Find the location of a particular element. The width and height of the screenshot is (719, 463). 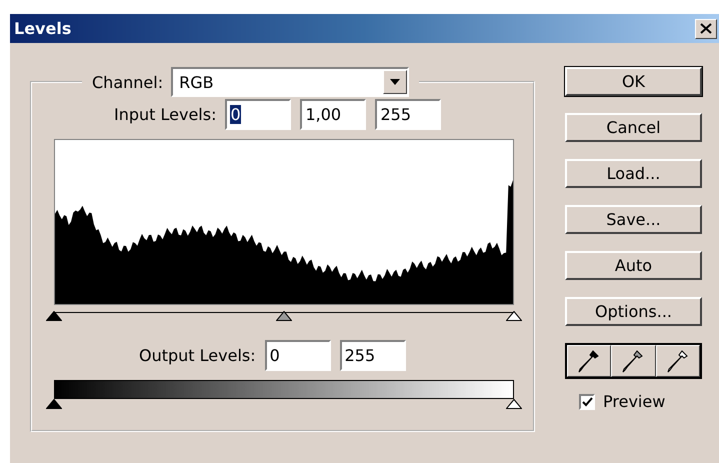

dialog-button: Auto is located at coordinates (633, 265).